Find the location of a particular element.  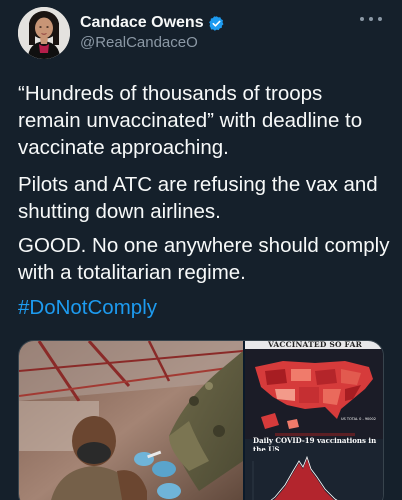

author-avatar is located at coordinates (44, 33).